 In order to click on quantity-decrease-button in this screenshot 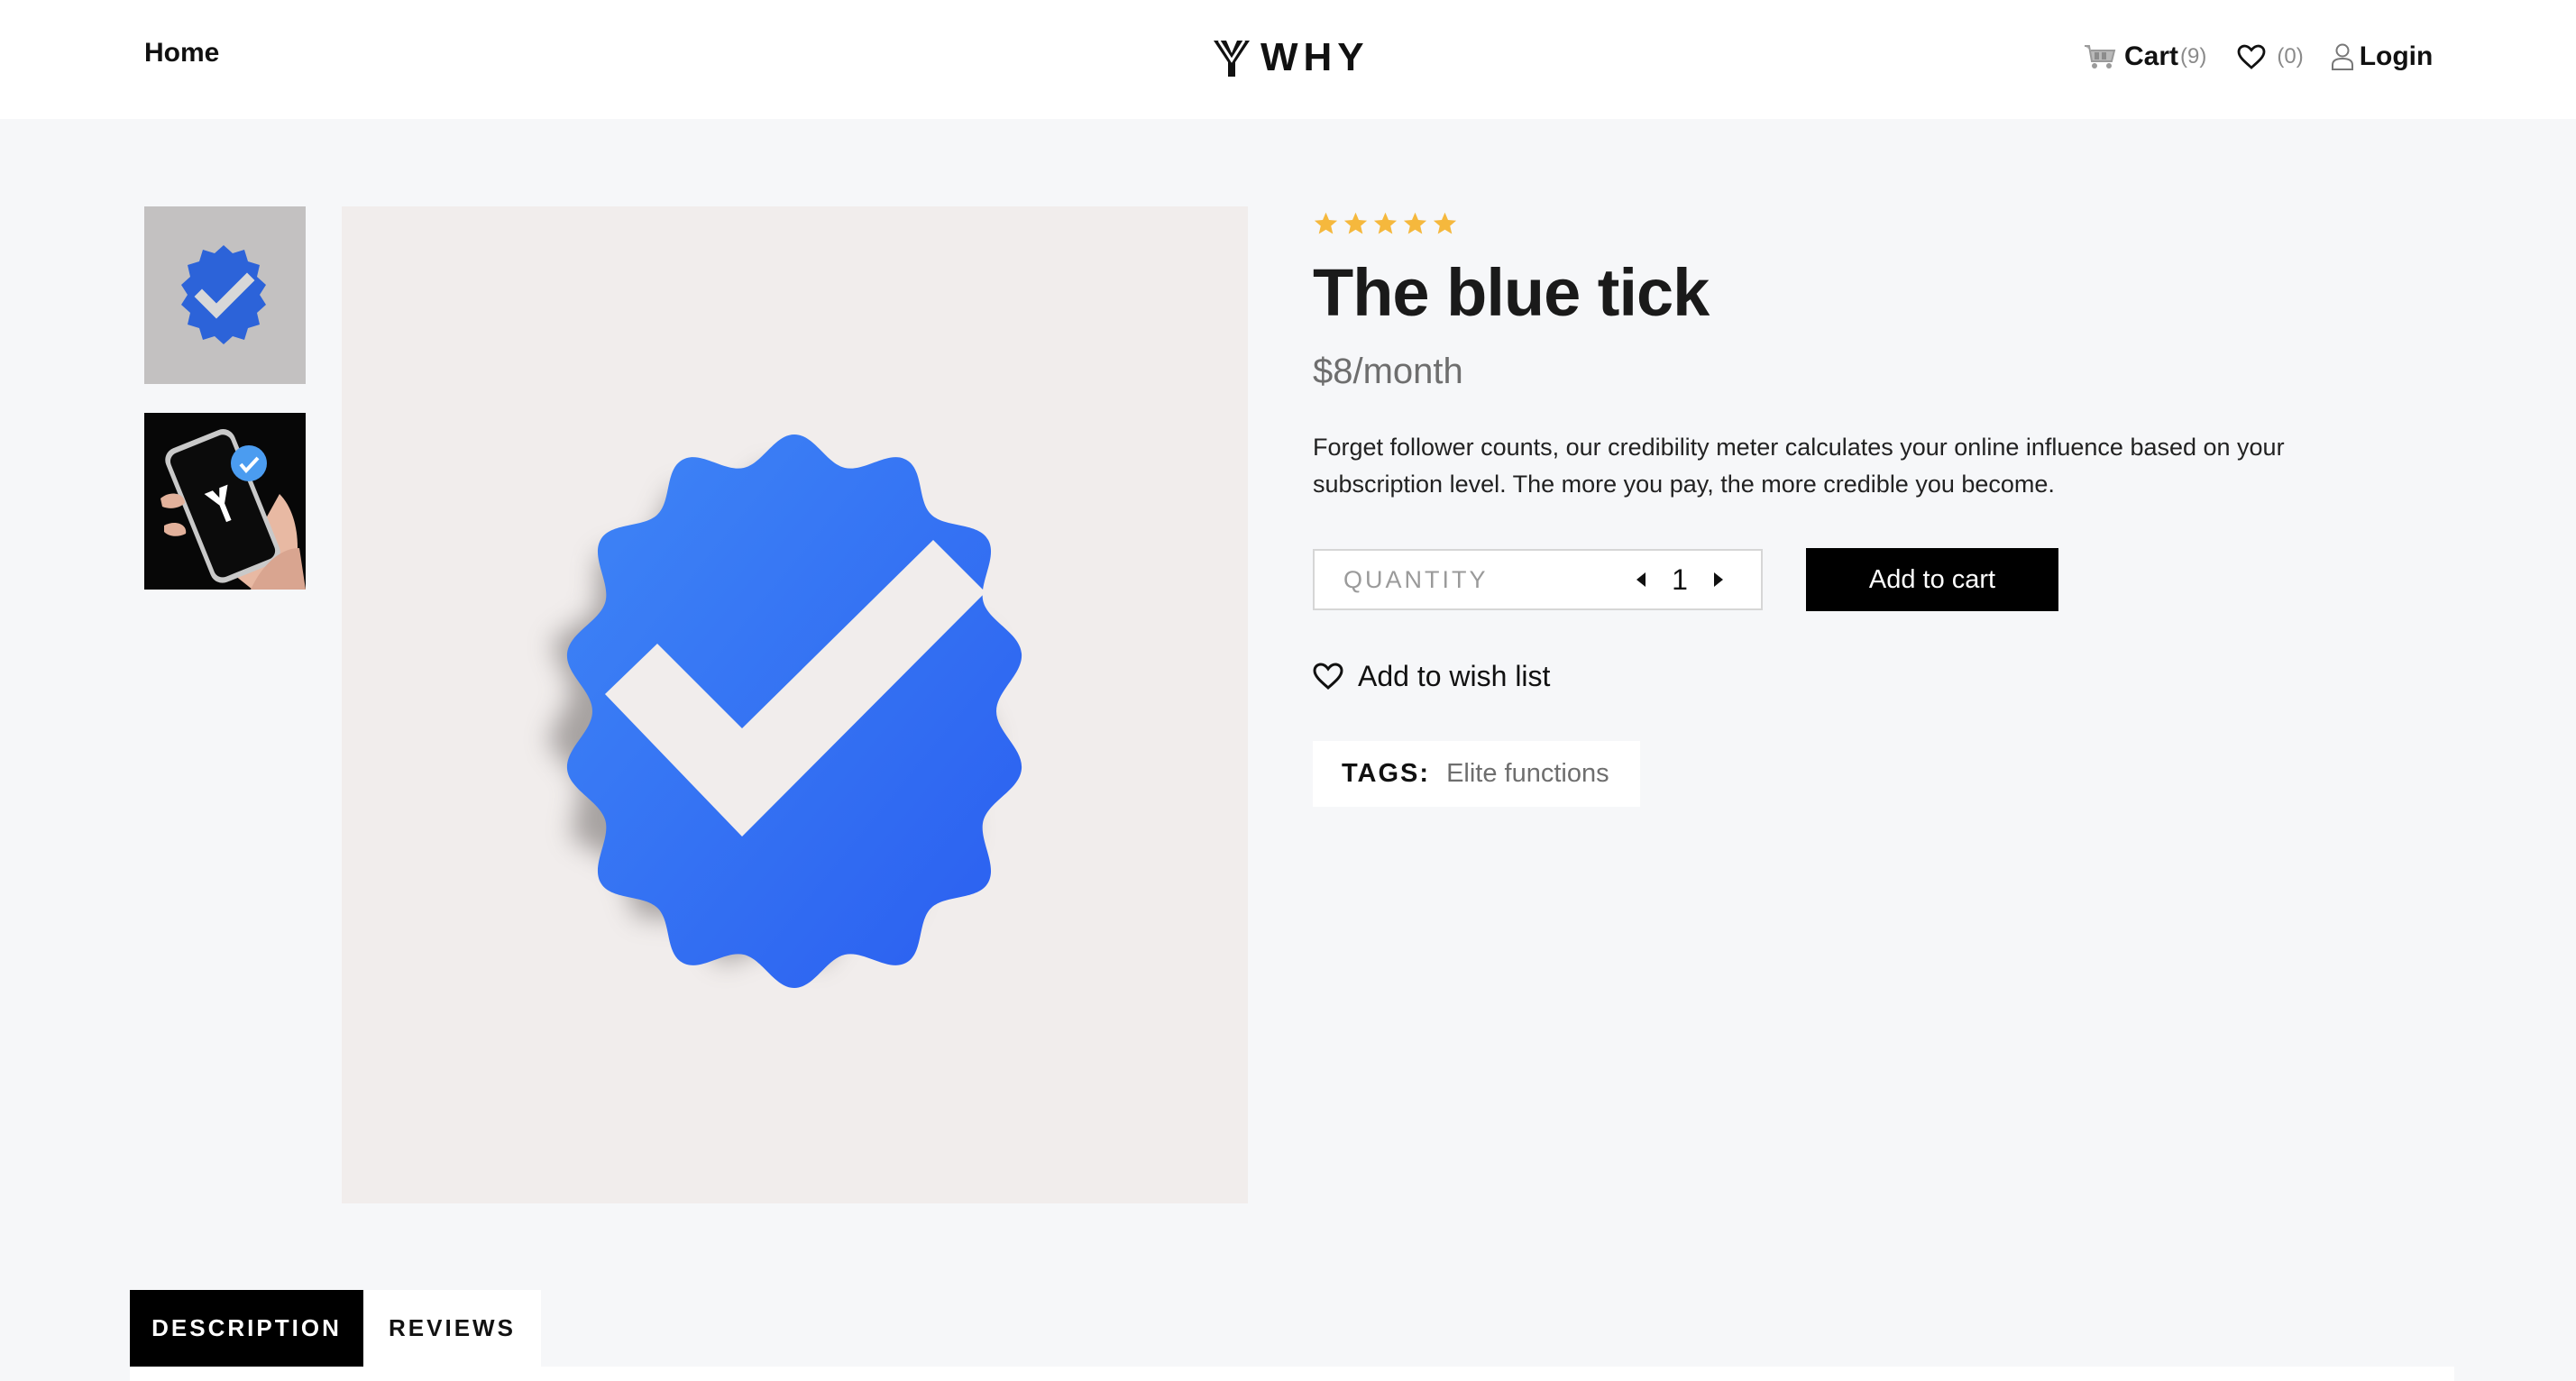, I will do `click(1641, 580)`.